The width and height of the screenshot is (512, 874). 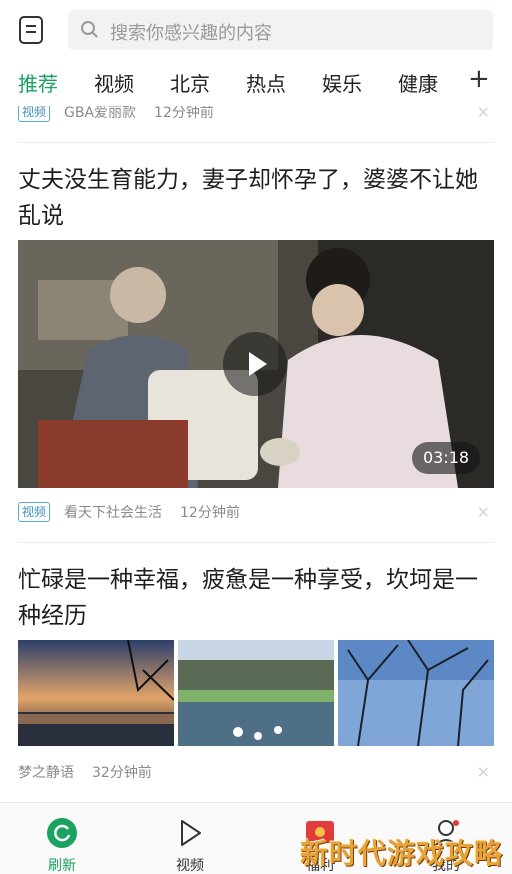 What do you see at coordinates (253, 598) in the screenshot?
I see `article-title: 忙碌是一种幸福，疲惫是一种享受，坎坷是一种经历` at bounding box center [253, 598].